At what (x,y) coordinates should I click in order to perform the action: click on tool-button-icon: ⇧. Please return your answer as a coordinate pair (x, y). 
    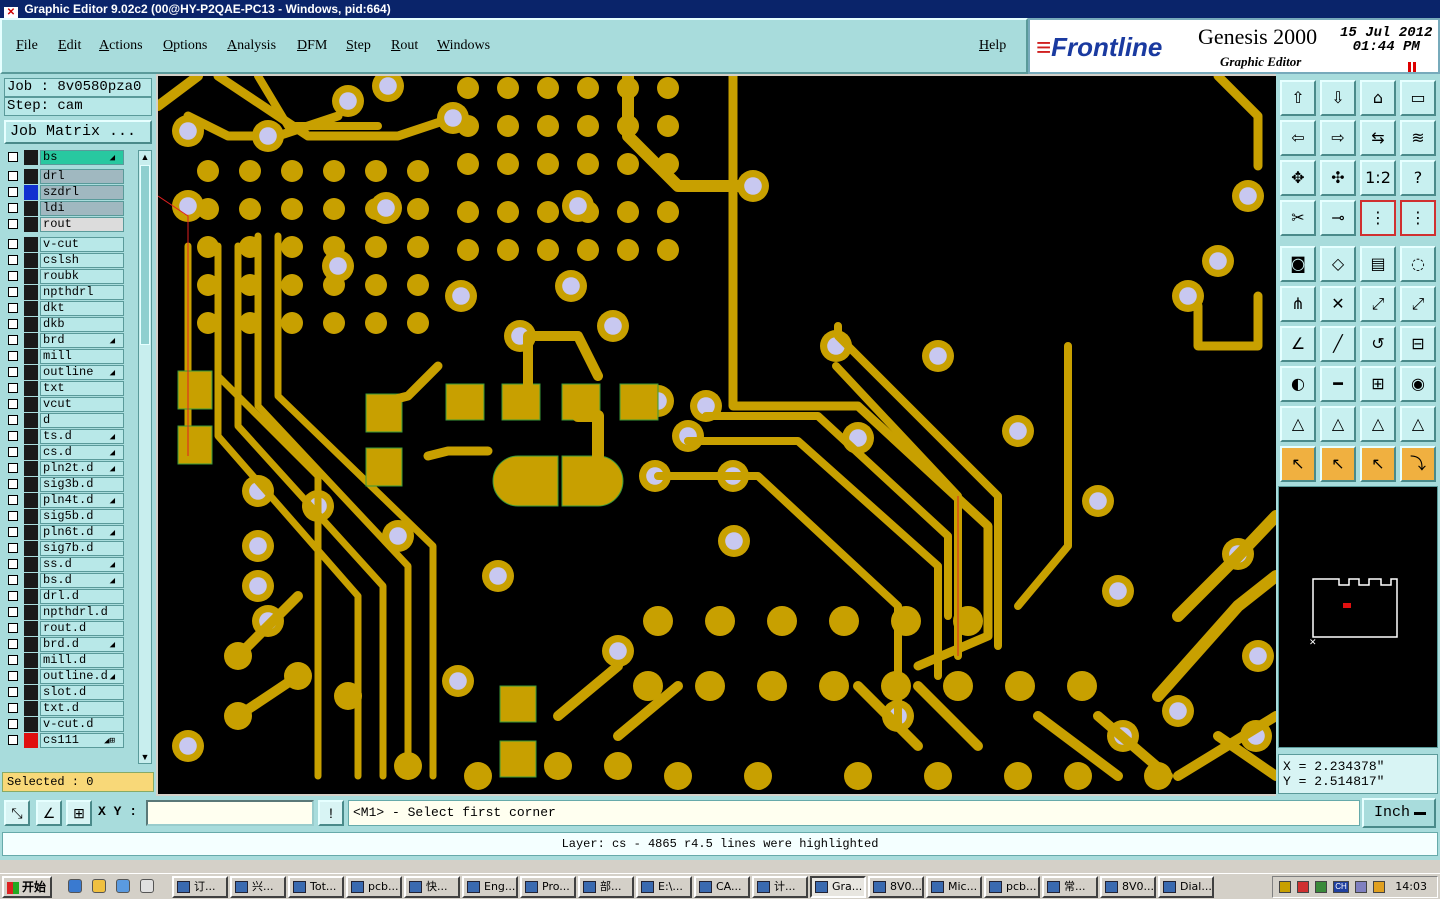
    Looking at the image, I should click on (1298, 98).